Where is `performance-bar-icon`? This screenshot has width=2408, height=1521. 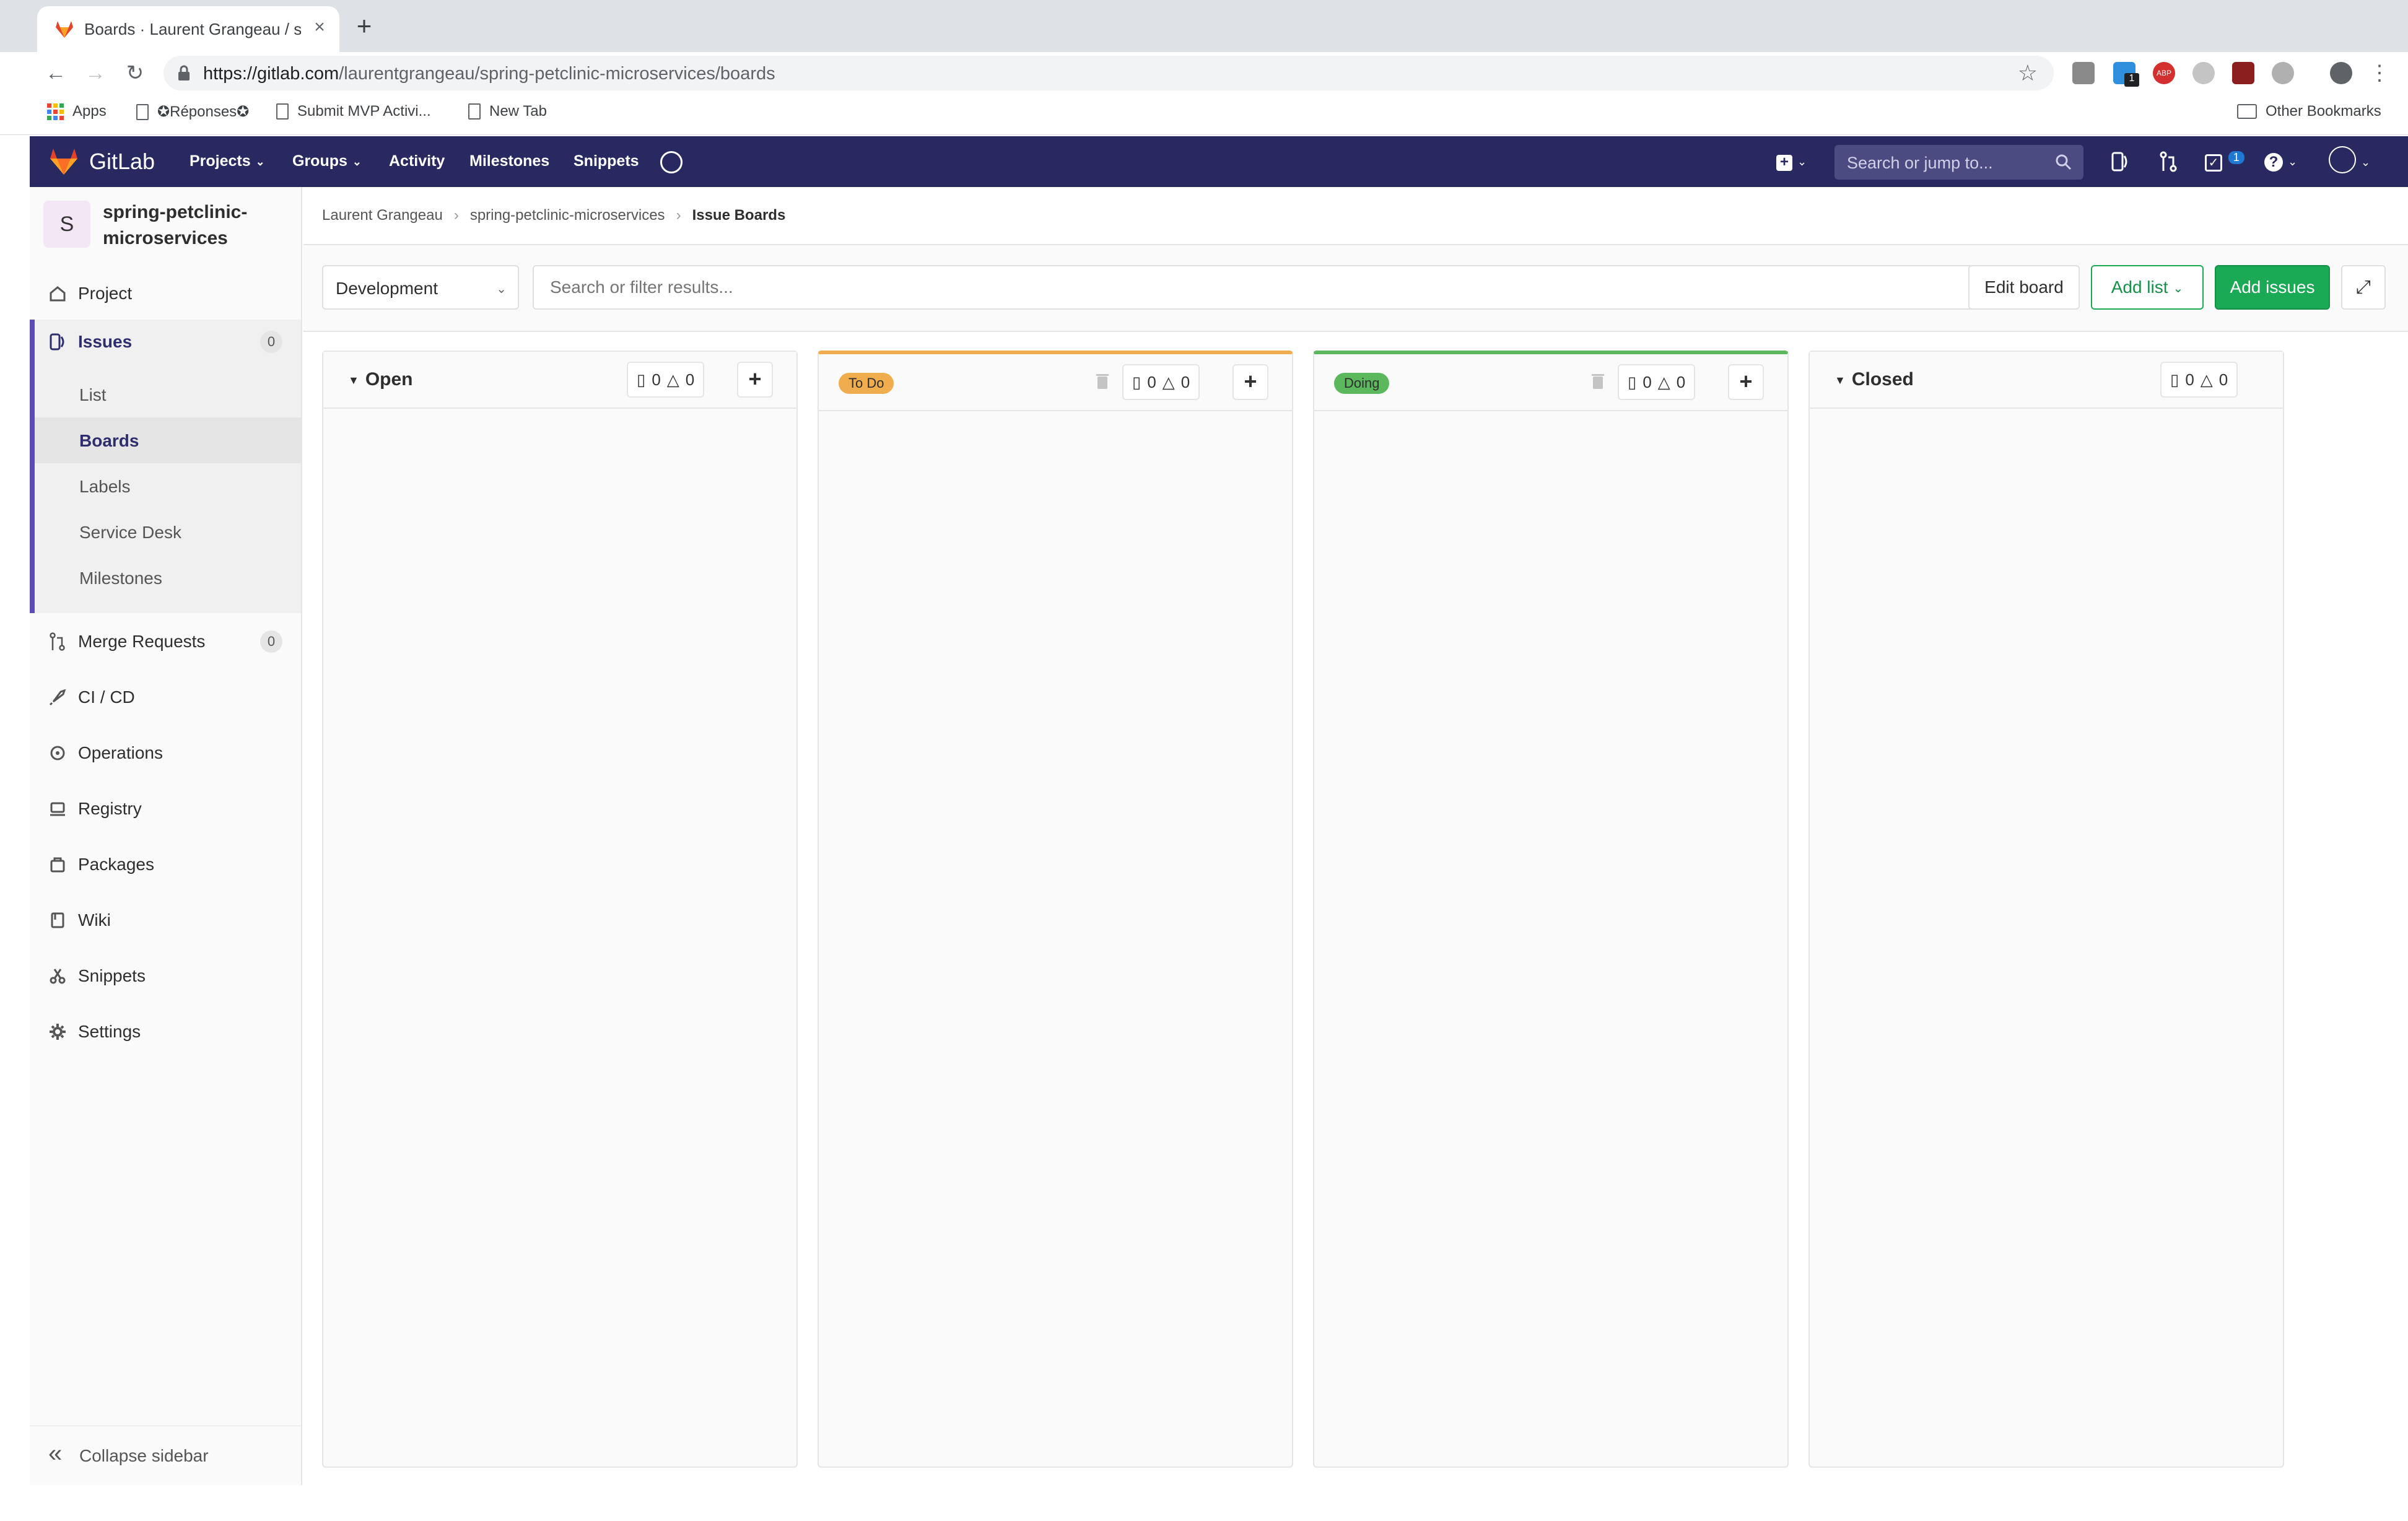 performance-bar-icon is located at coordinates (671, 162).